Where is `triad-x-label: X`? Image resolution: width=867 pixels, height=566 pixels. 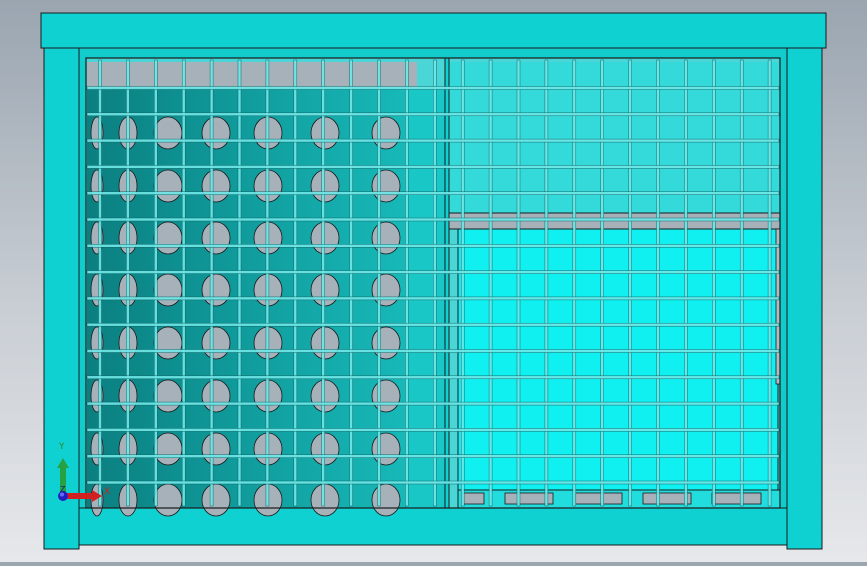 triad-x-label: X is located at coordinates (107, 492).